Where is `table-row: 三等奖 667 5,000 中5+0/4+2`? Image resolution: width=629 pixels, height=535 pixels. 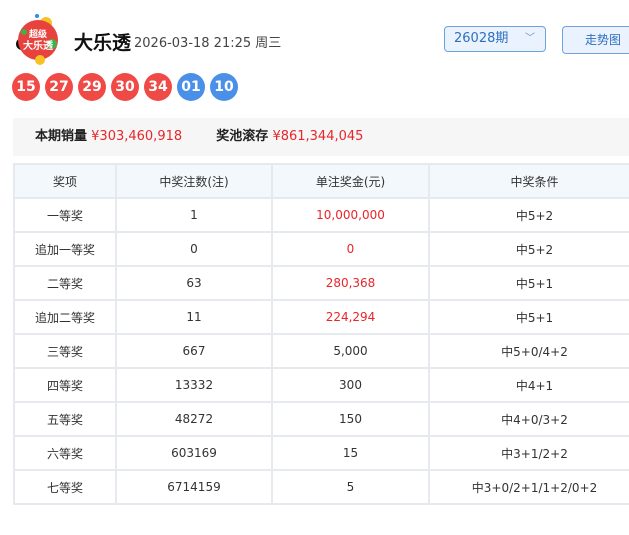
table-row: 三等奖 667 5,000 中5+0/4+2 is located at coordinates (321, 351).